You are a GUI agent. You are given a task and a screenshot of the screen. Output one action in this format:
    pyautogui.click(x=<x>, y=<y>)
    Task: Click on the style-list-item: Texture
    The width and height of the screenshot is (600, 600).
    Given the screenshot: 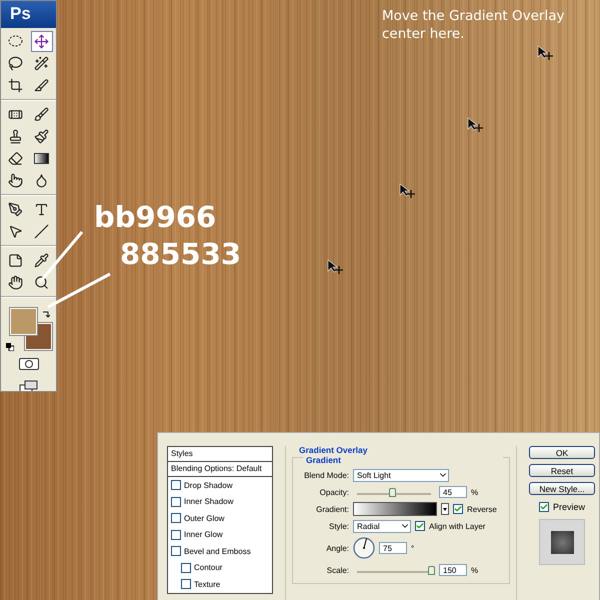 What is the action you would take?
    pyautogui.click(x=207, y=584)
    